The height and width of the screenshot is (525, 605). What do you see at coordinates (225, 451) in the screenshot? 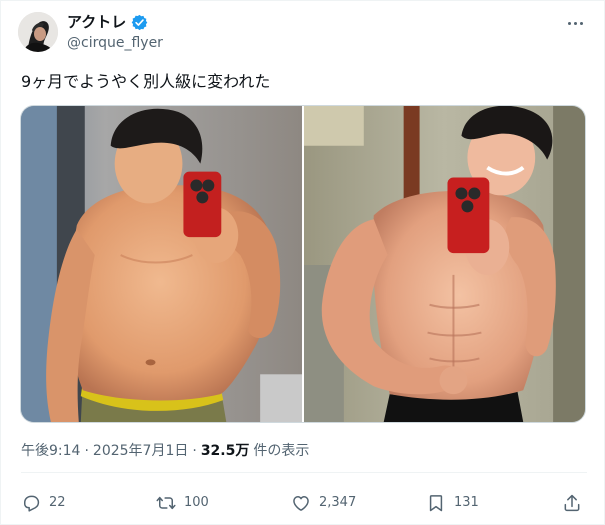
I see `views-count: 32.5万` at bounding box center [225, 451].